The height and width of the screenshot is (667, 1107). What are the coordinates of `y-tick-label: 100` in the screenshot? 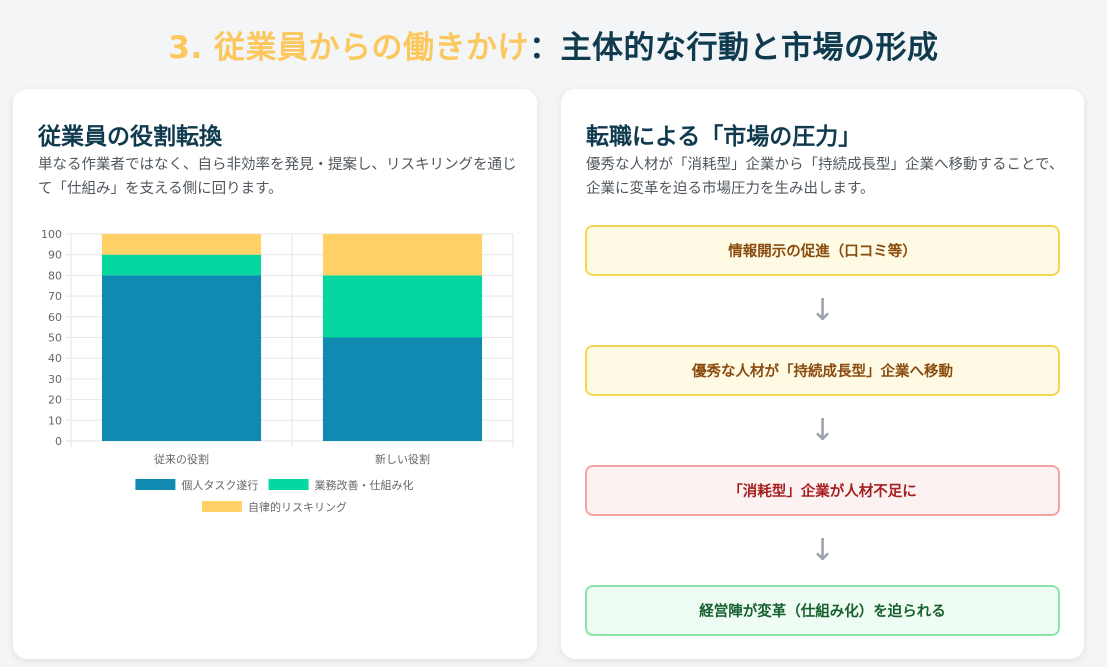 It's located at (51, 234).